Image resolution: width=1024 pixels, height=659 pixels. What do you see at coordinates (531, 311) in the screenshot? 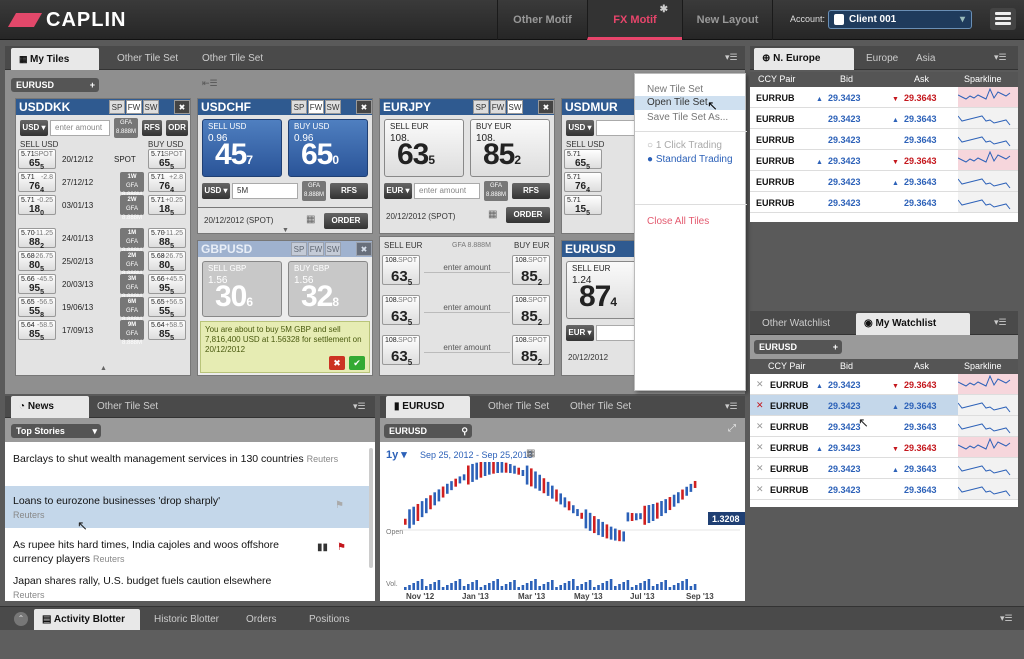
I see `ask-mini-price: 108. SPOT 852` at bounding box center [531, 311].